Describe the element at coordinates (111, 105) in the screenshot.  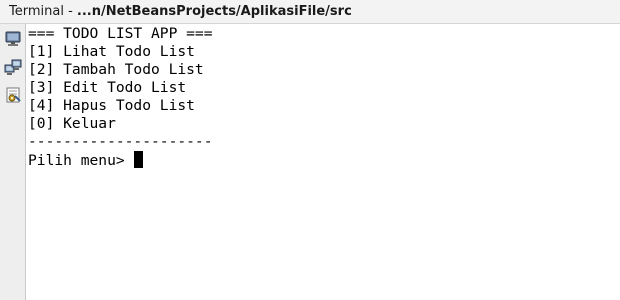
I see `menu-option-delete: [4] Hapus Todo List` at that location.